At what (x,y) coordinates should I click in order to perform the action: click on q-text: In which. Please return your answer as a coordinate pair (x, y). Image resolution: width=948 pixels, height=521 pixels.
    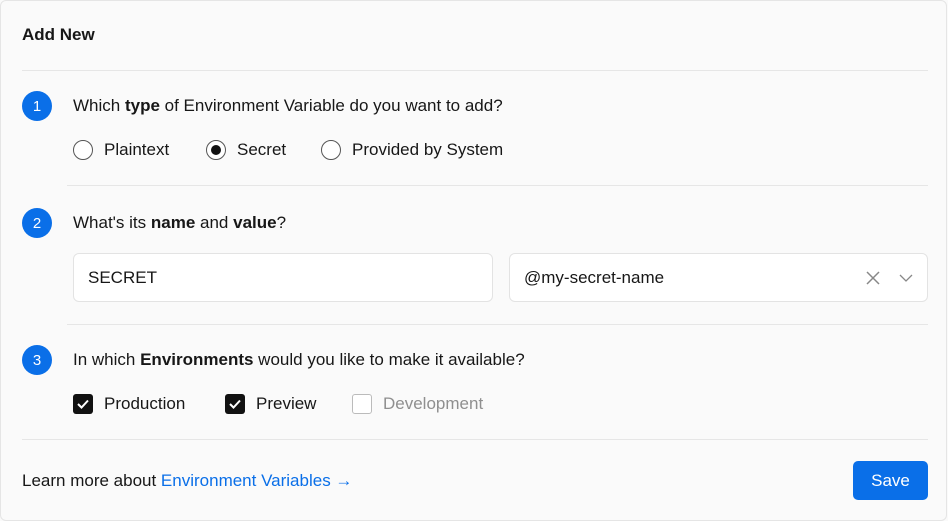
    Looking at the image, I should click on (107, 359).